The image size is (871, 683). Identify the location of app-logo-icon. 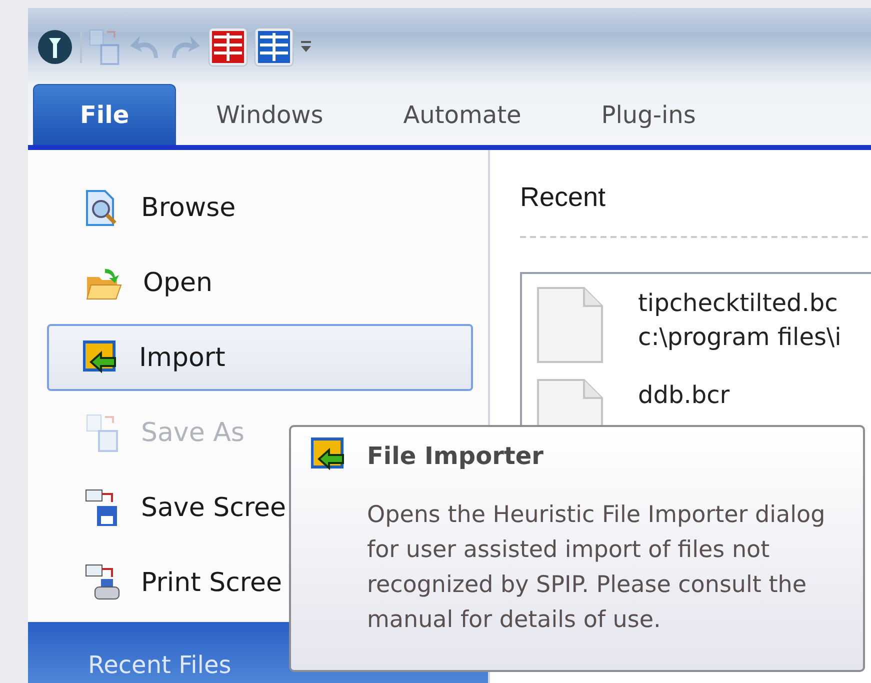
(55, 47).